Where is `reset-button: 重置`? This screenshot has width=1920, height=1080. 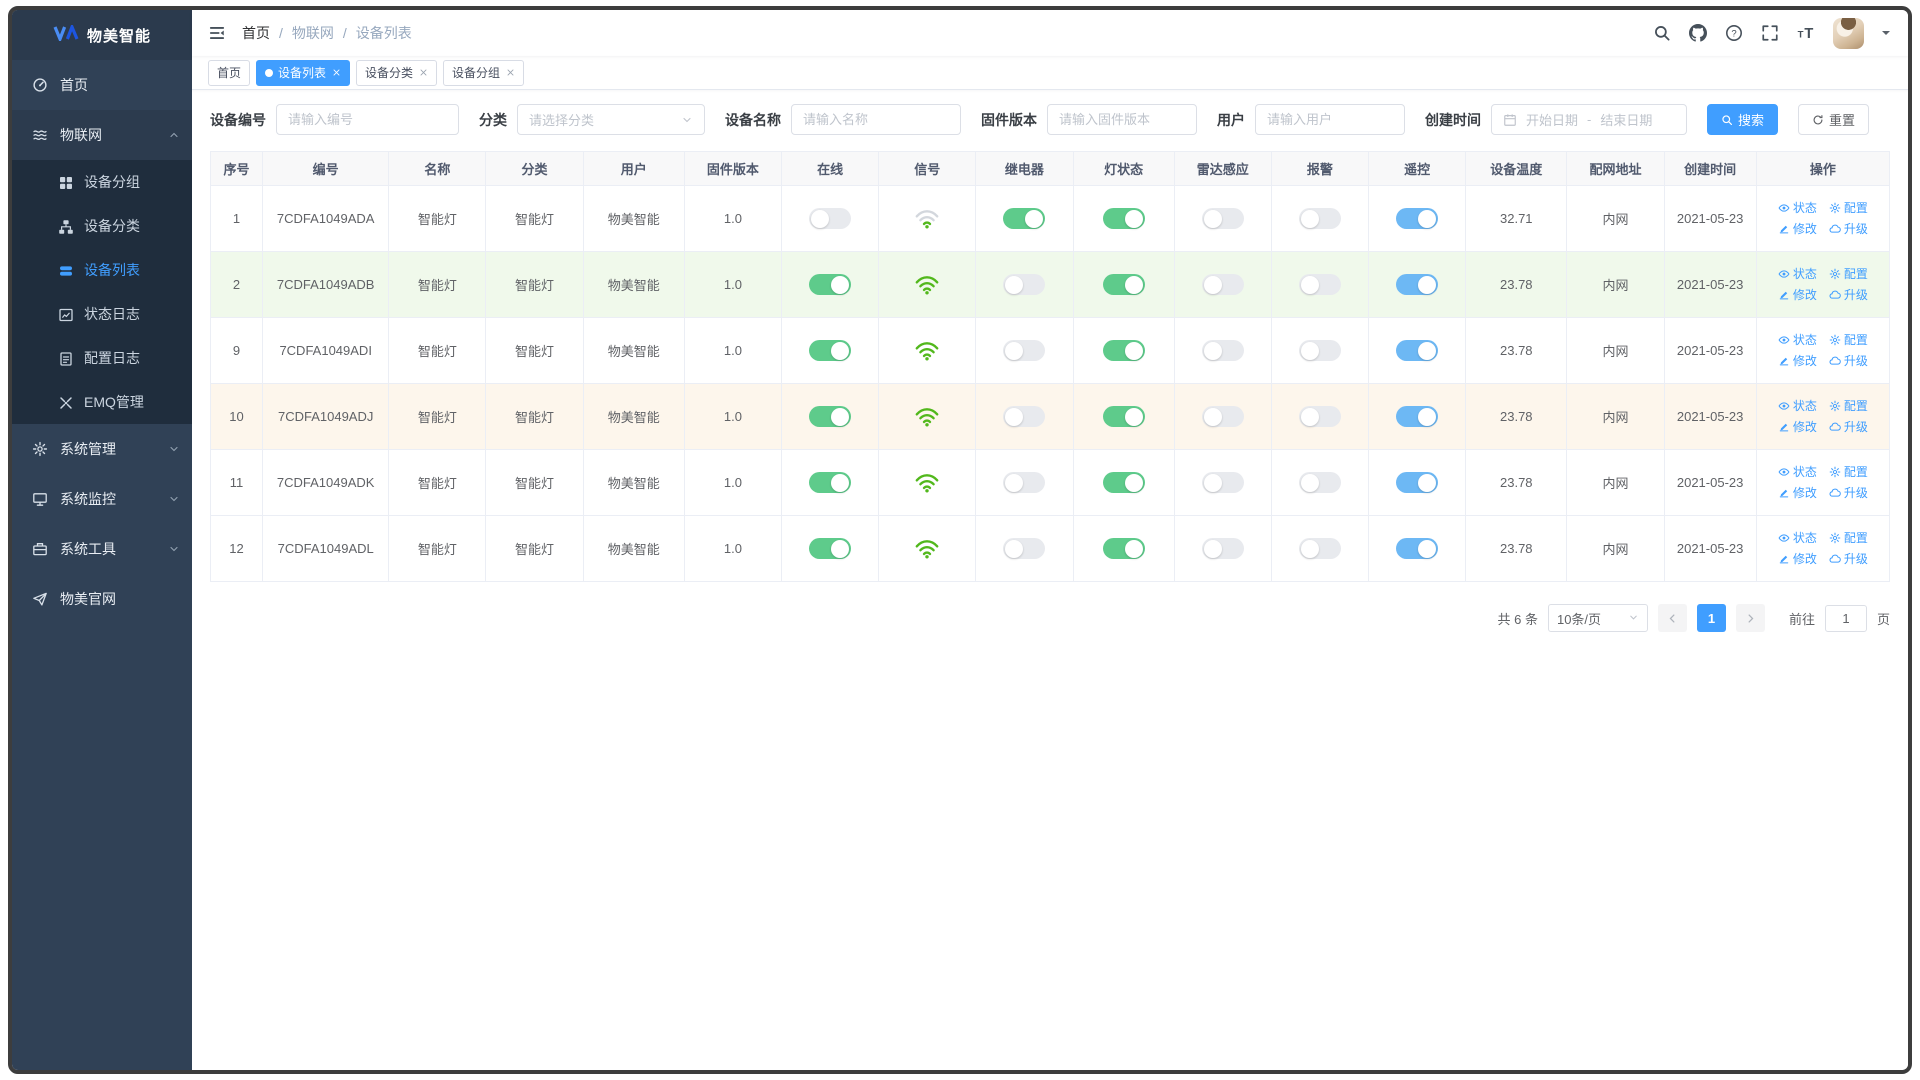
reset-button: 重置 is located at coordinates (1834, 119).